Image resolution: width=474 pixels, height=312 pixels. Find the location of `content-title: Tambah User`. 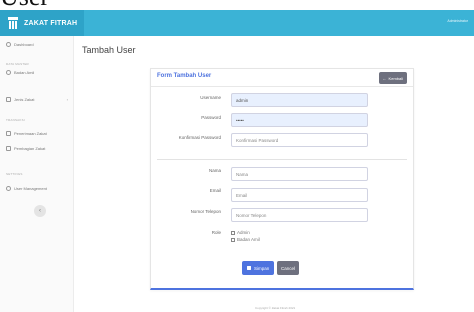

content-title: Tambah User is located at coordinates (109, 50).